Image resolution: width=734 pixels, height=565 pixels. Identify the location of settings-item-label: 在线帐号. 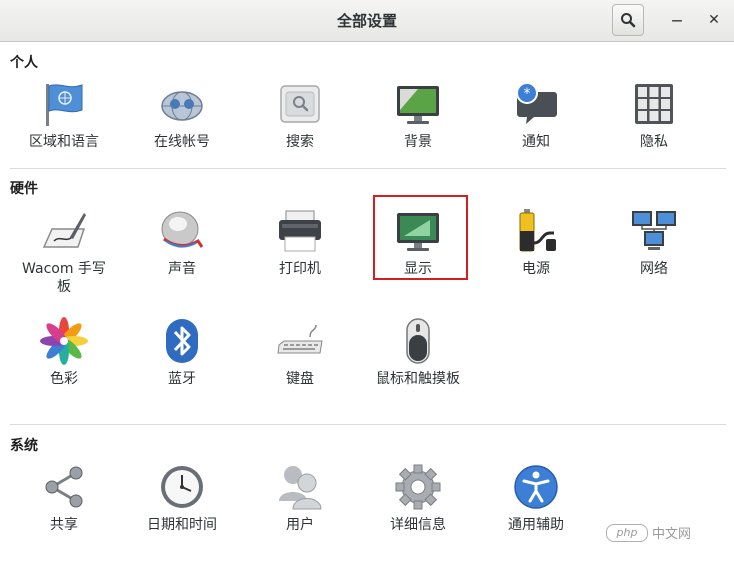
(182, 142).